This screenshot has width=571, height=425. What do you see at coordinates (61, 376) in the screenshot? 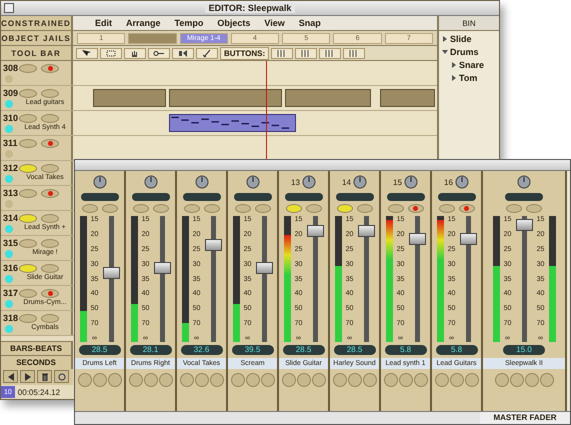
I see `loop-button` at bounding box center [61, 376].